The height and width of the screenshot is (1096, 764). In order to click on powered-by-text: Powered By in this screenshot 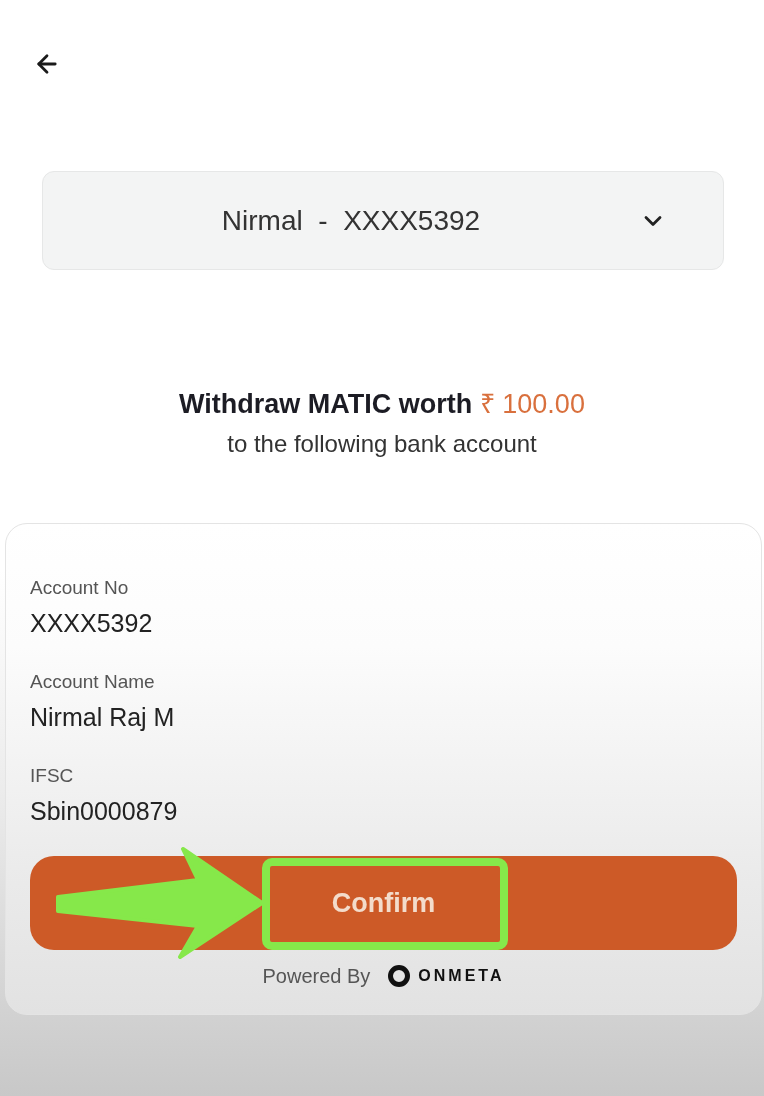, I will do `click(316, 976)`.